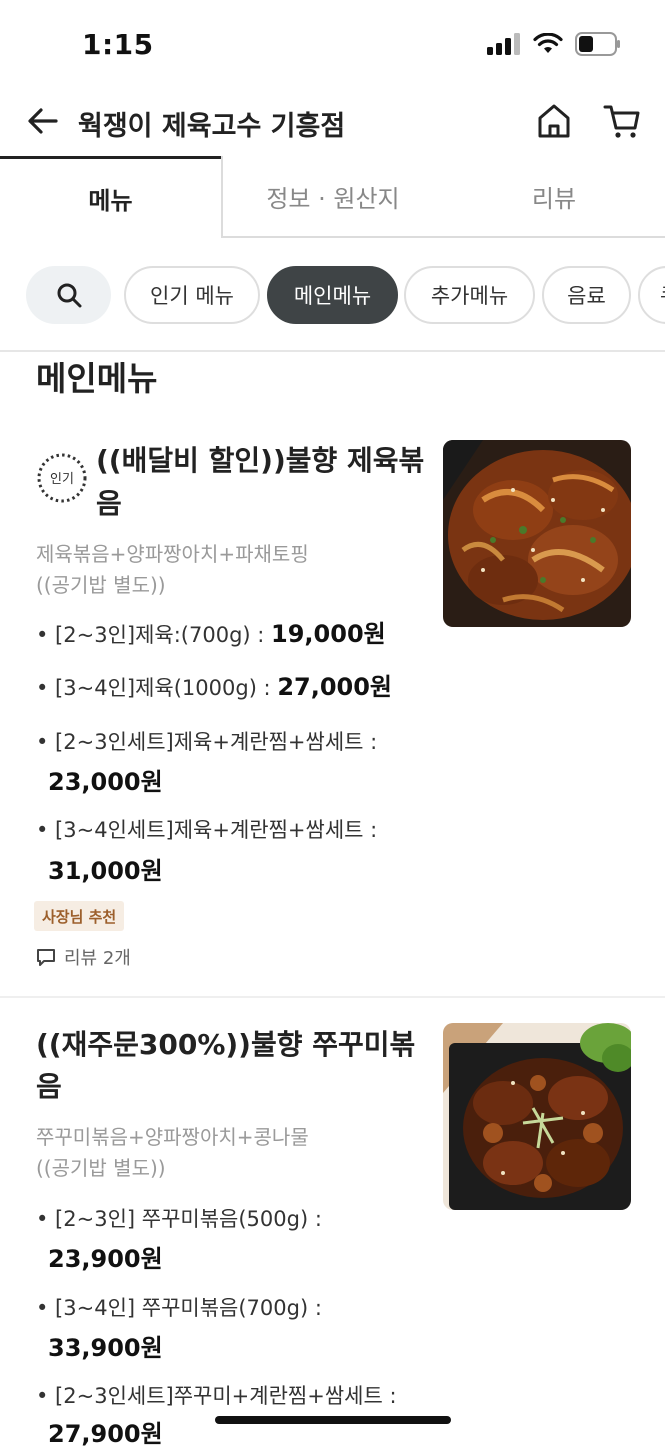 The width and height of the screenshot is (665, 1449). I want to click on tab-info-origin: 정보 · 원산지, so click(332, 197).